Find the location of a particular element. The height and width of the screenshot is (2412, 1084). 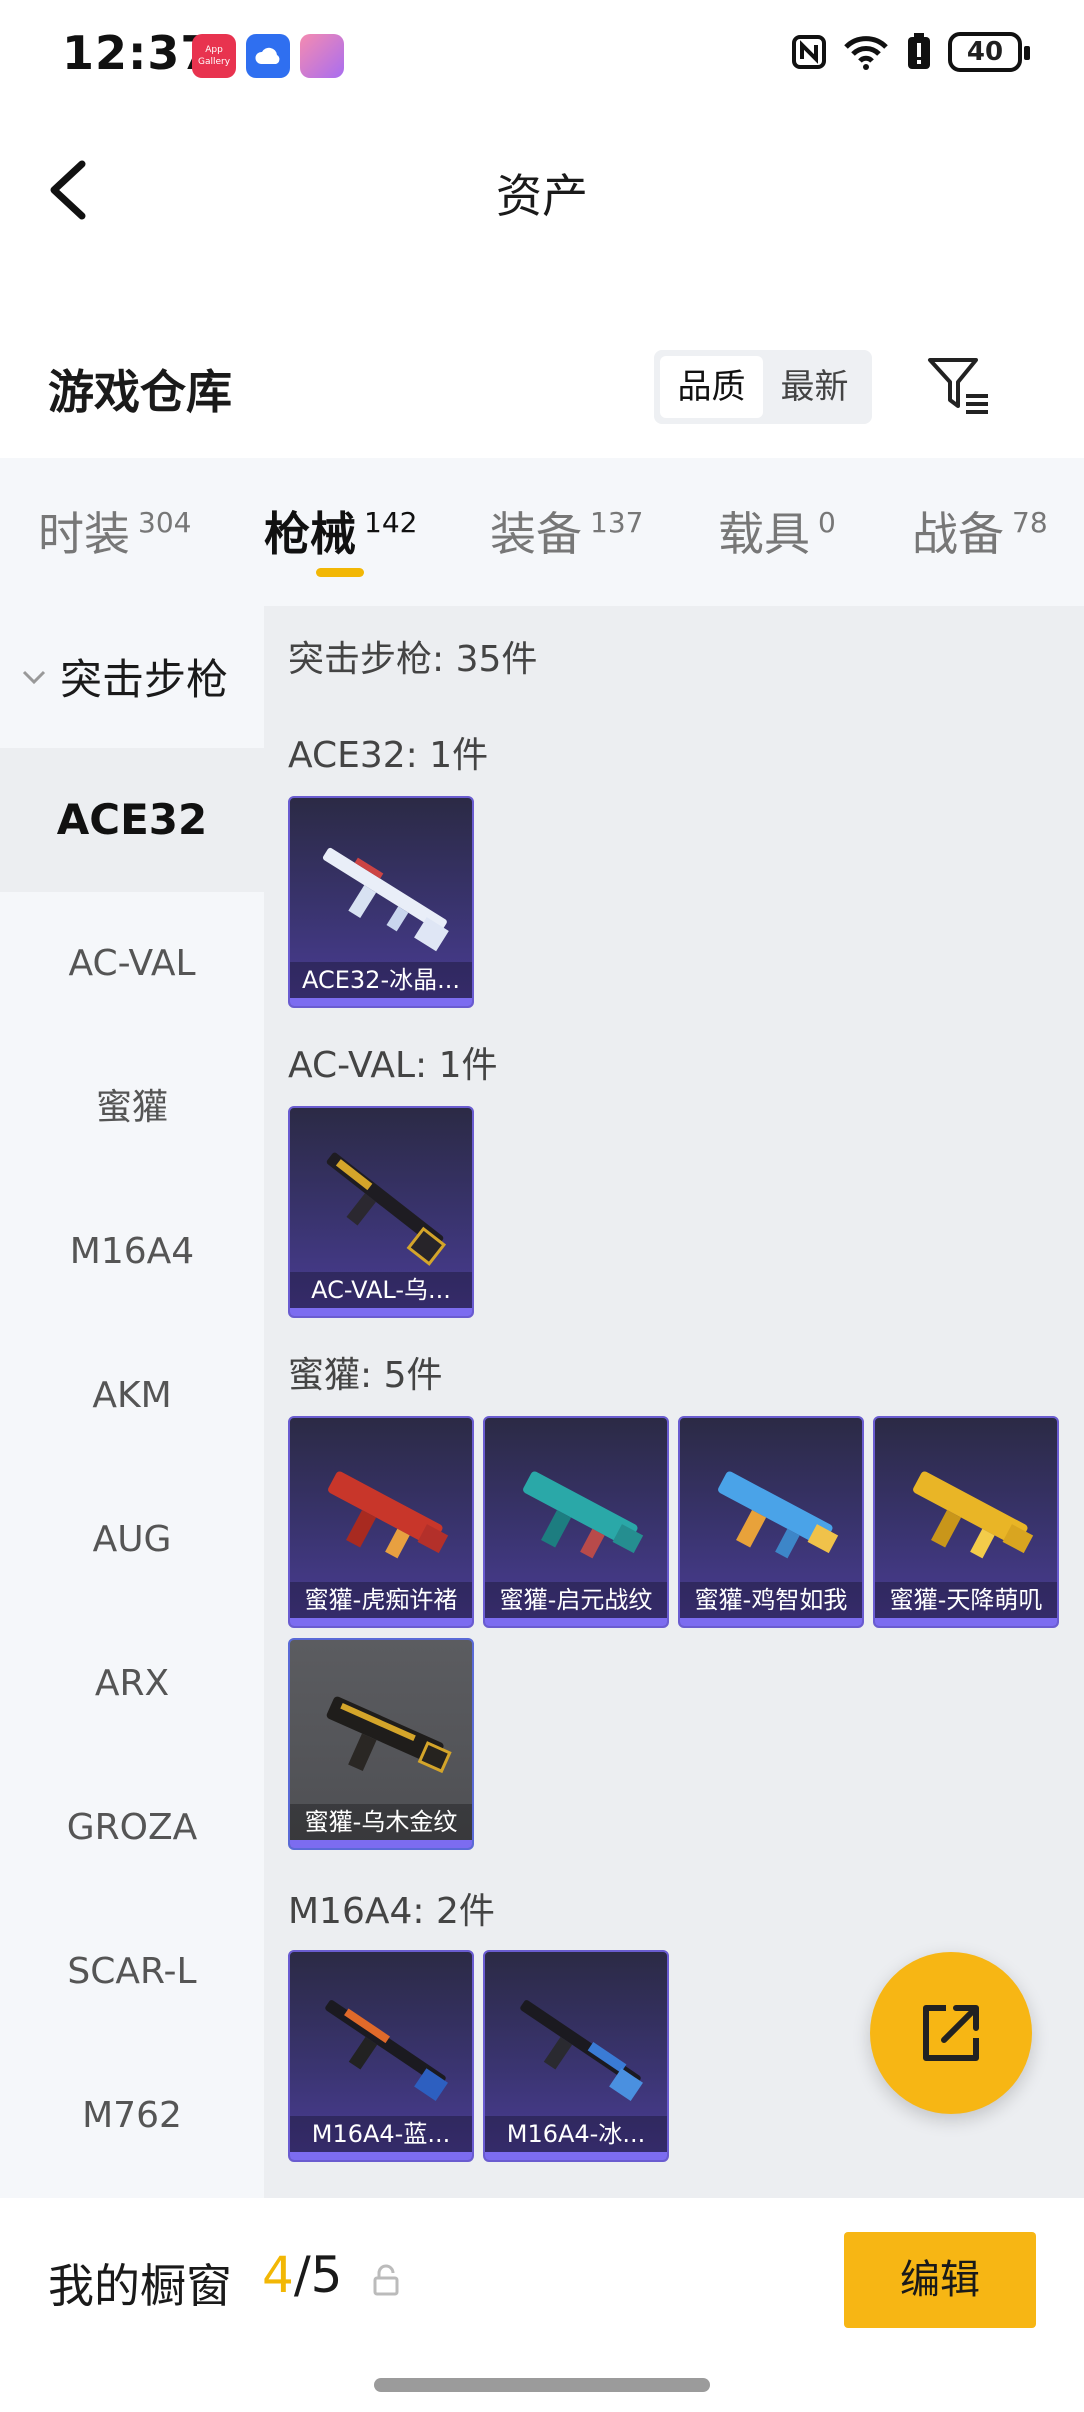

weapon-skin-card: 蜜獾-乌木金纹 is located at coordinates (381, 1744).